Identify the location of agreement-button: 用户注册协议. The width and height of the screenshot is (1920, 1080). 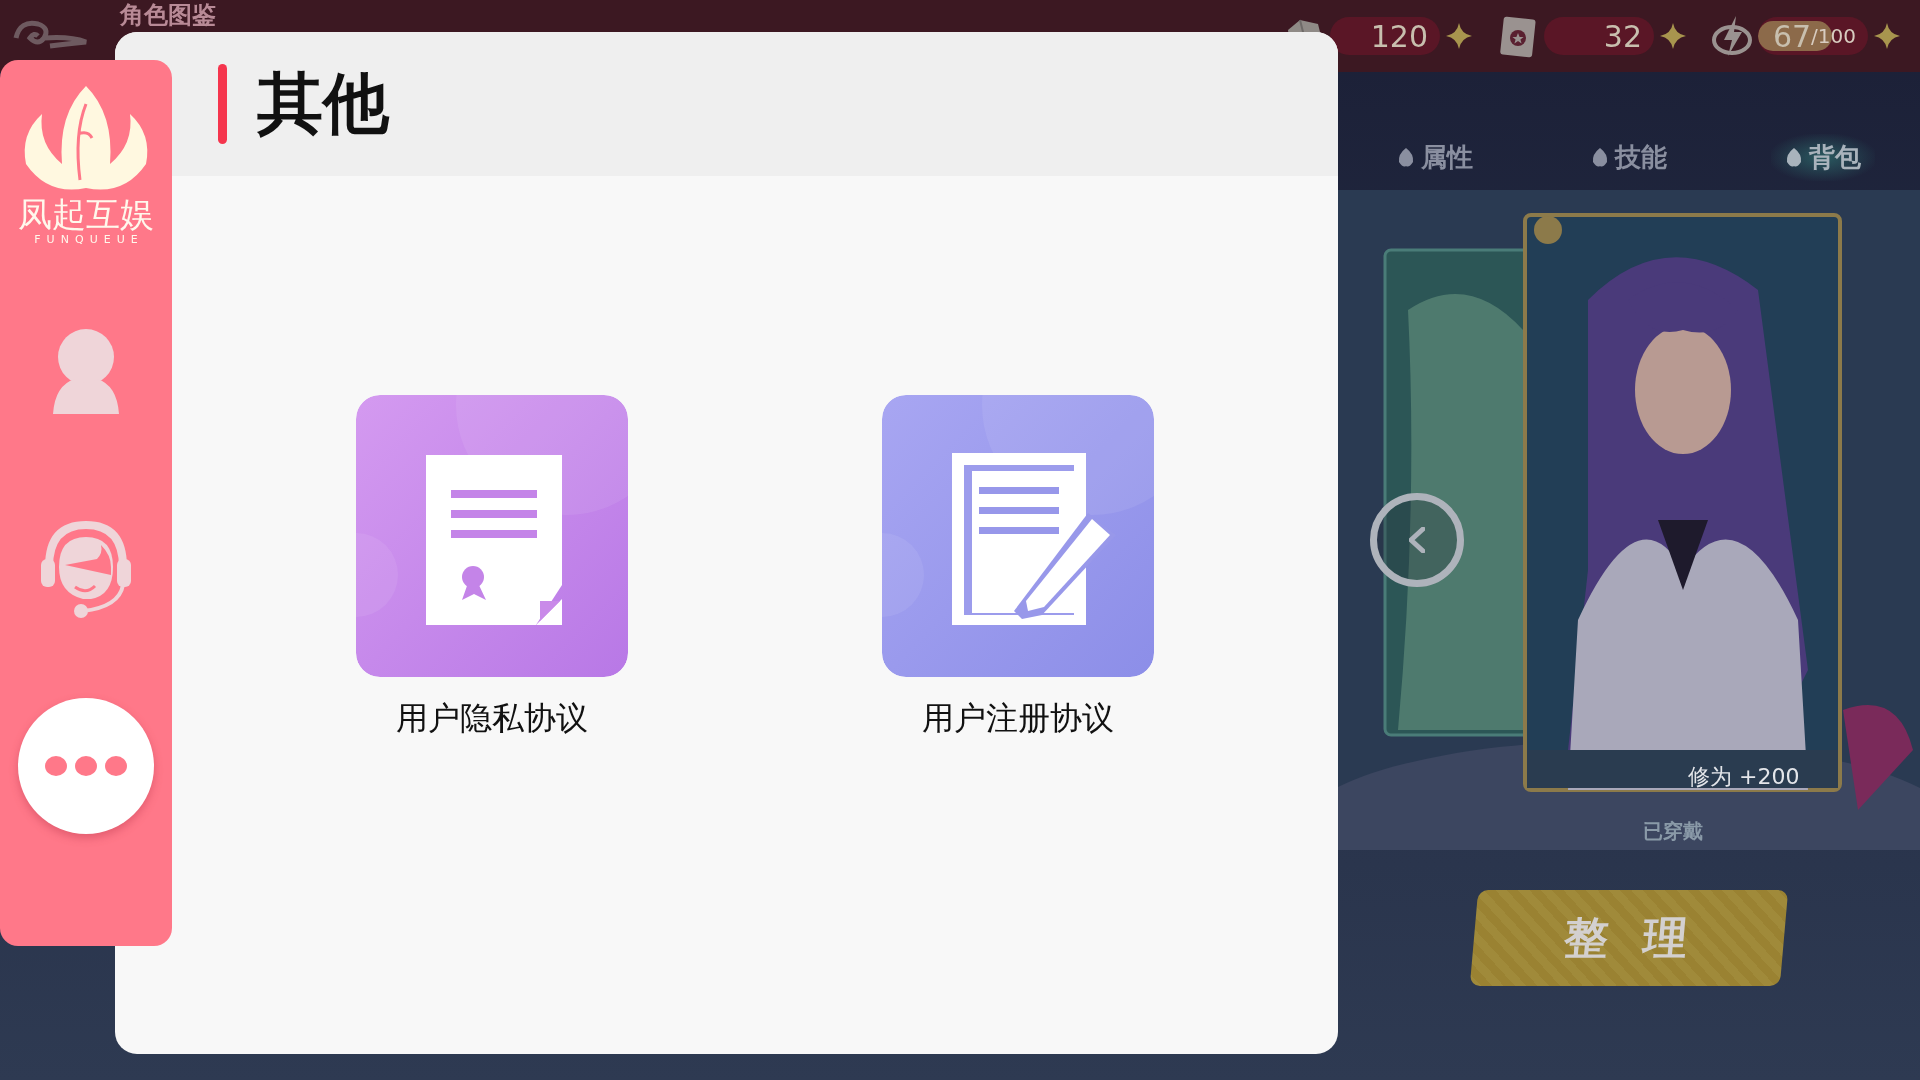
(1018, 568).